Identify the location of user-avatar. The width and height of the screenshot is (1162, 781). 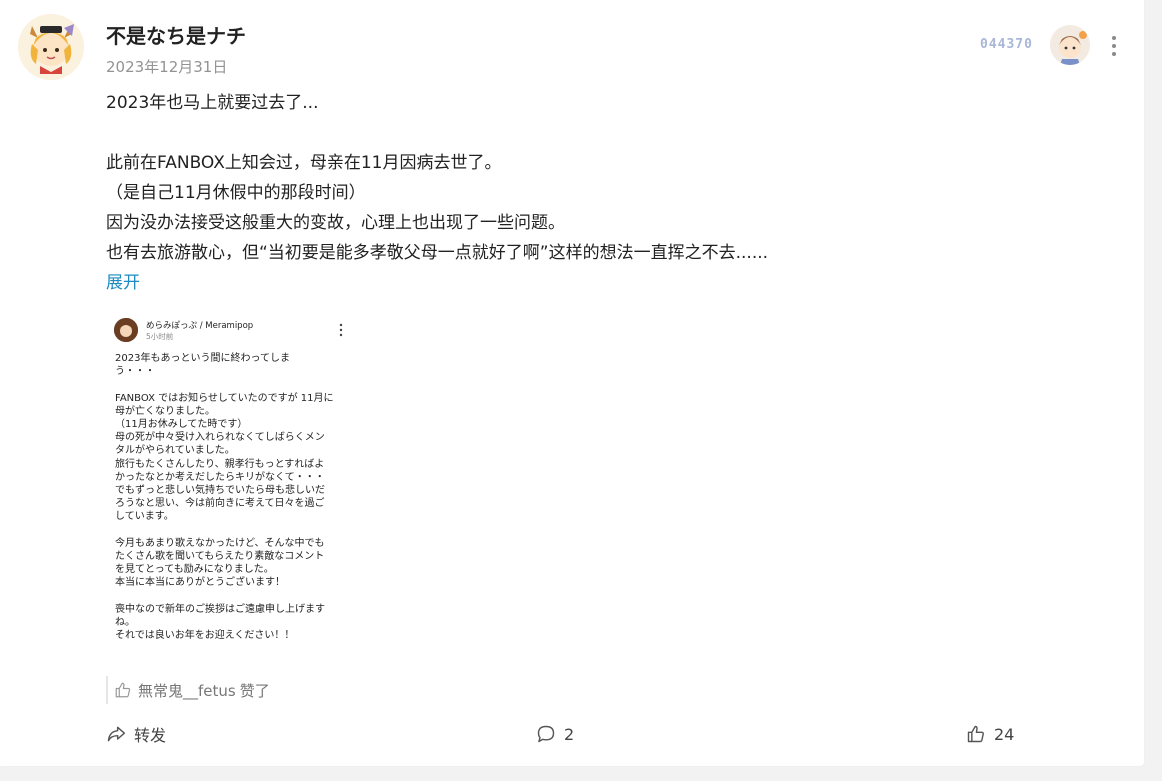
(51, 47).